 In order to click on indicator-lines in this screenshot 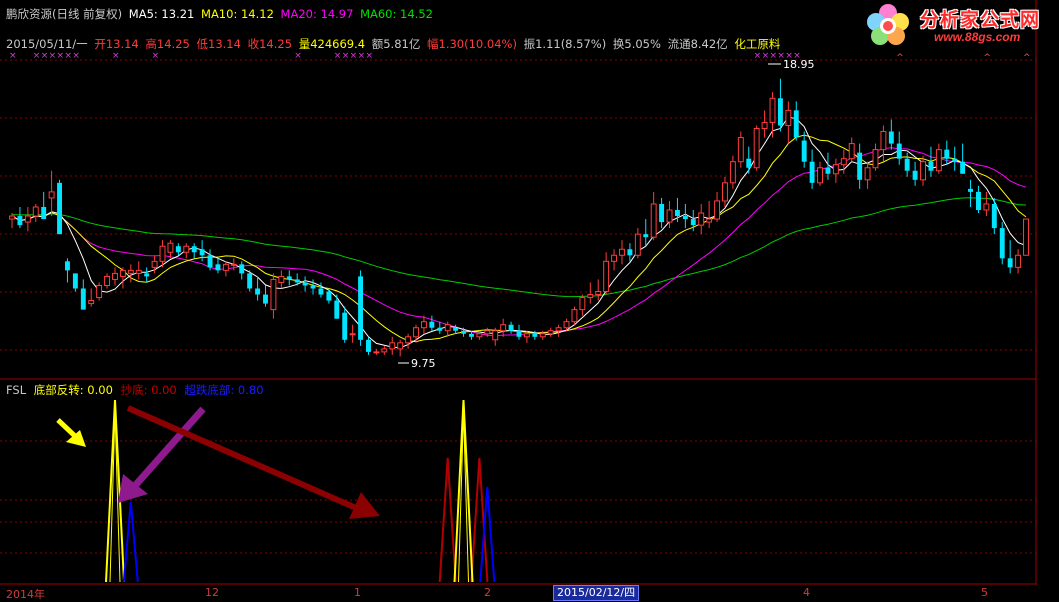, I will do `click(300, 491)`.